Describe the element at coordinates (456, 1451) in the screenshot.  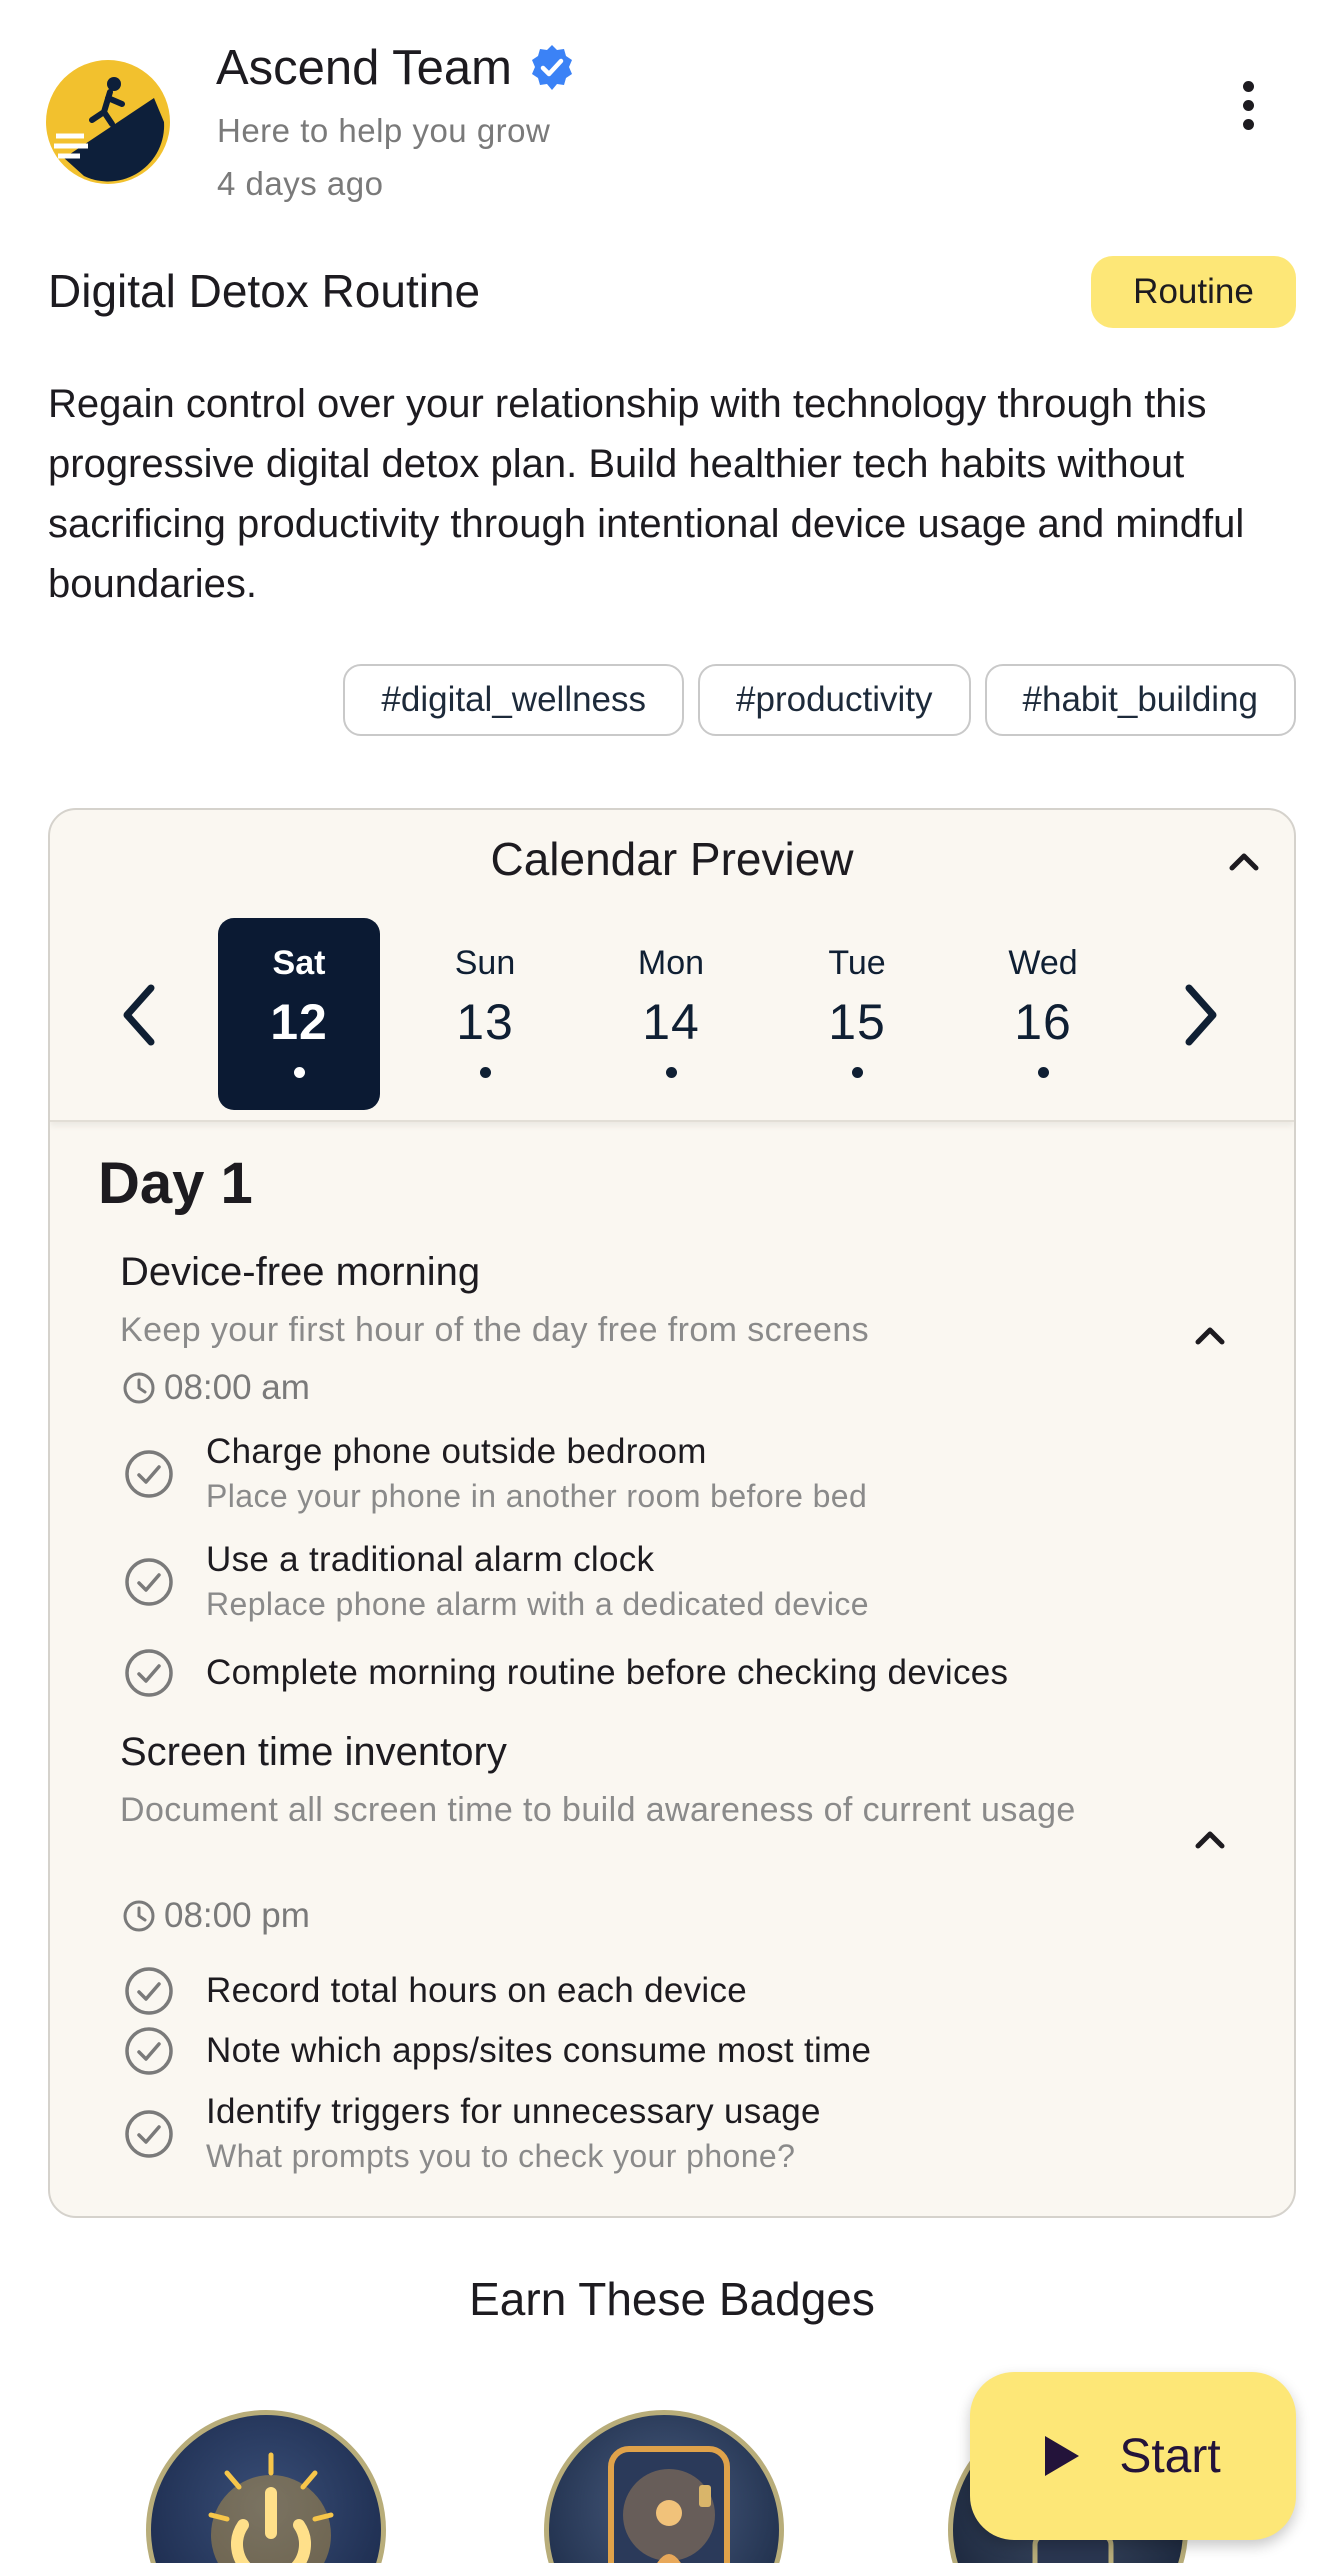
I see `task-label: Charge phone outside bedroom` at that location.